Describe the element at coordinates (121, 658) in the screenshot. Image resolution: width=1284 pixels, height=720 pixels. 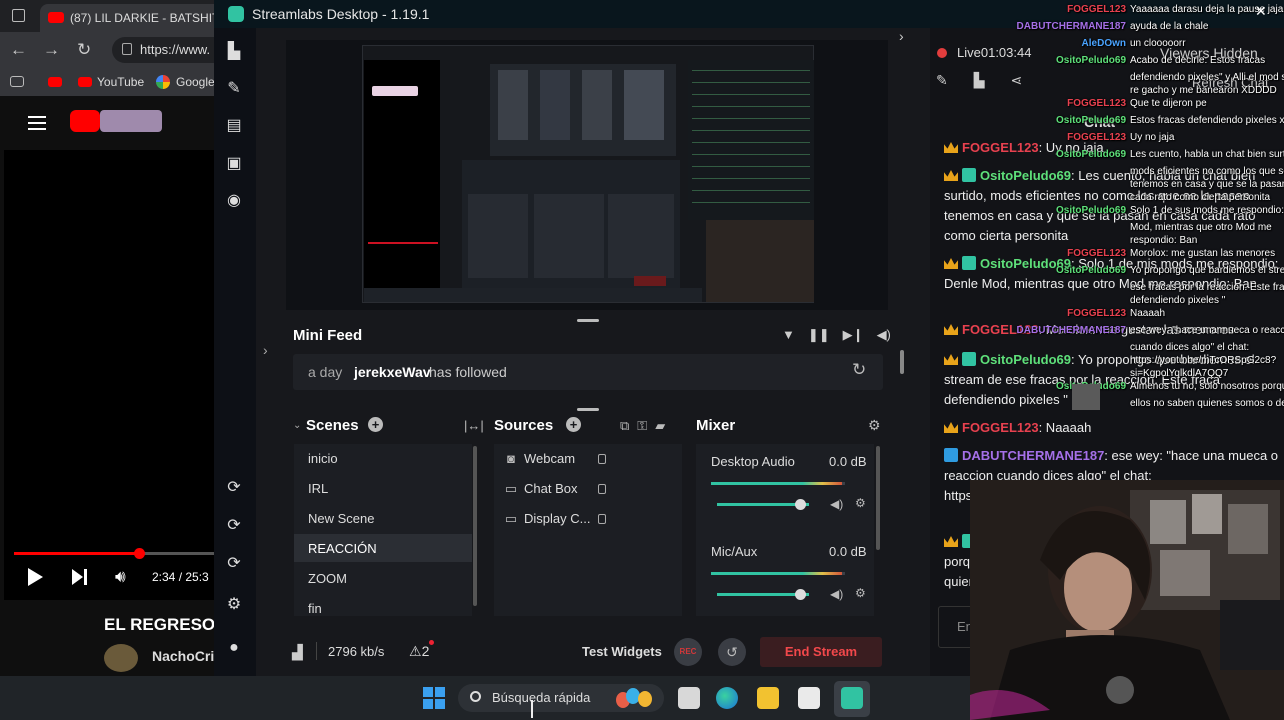
I see `channel-avatar` at that location.